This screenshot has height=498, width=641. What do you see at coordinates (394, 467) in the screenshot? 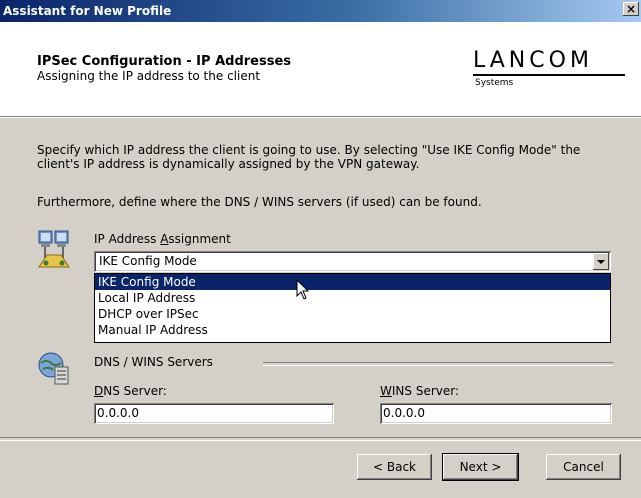
I see `back-button: < Back` at bounding box center [394, 467].